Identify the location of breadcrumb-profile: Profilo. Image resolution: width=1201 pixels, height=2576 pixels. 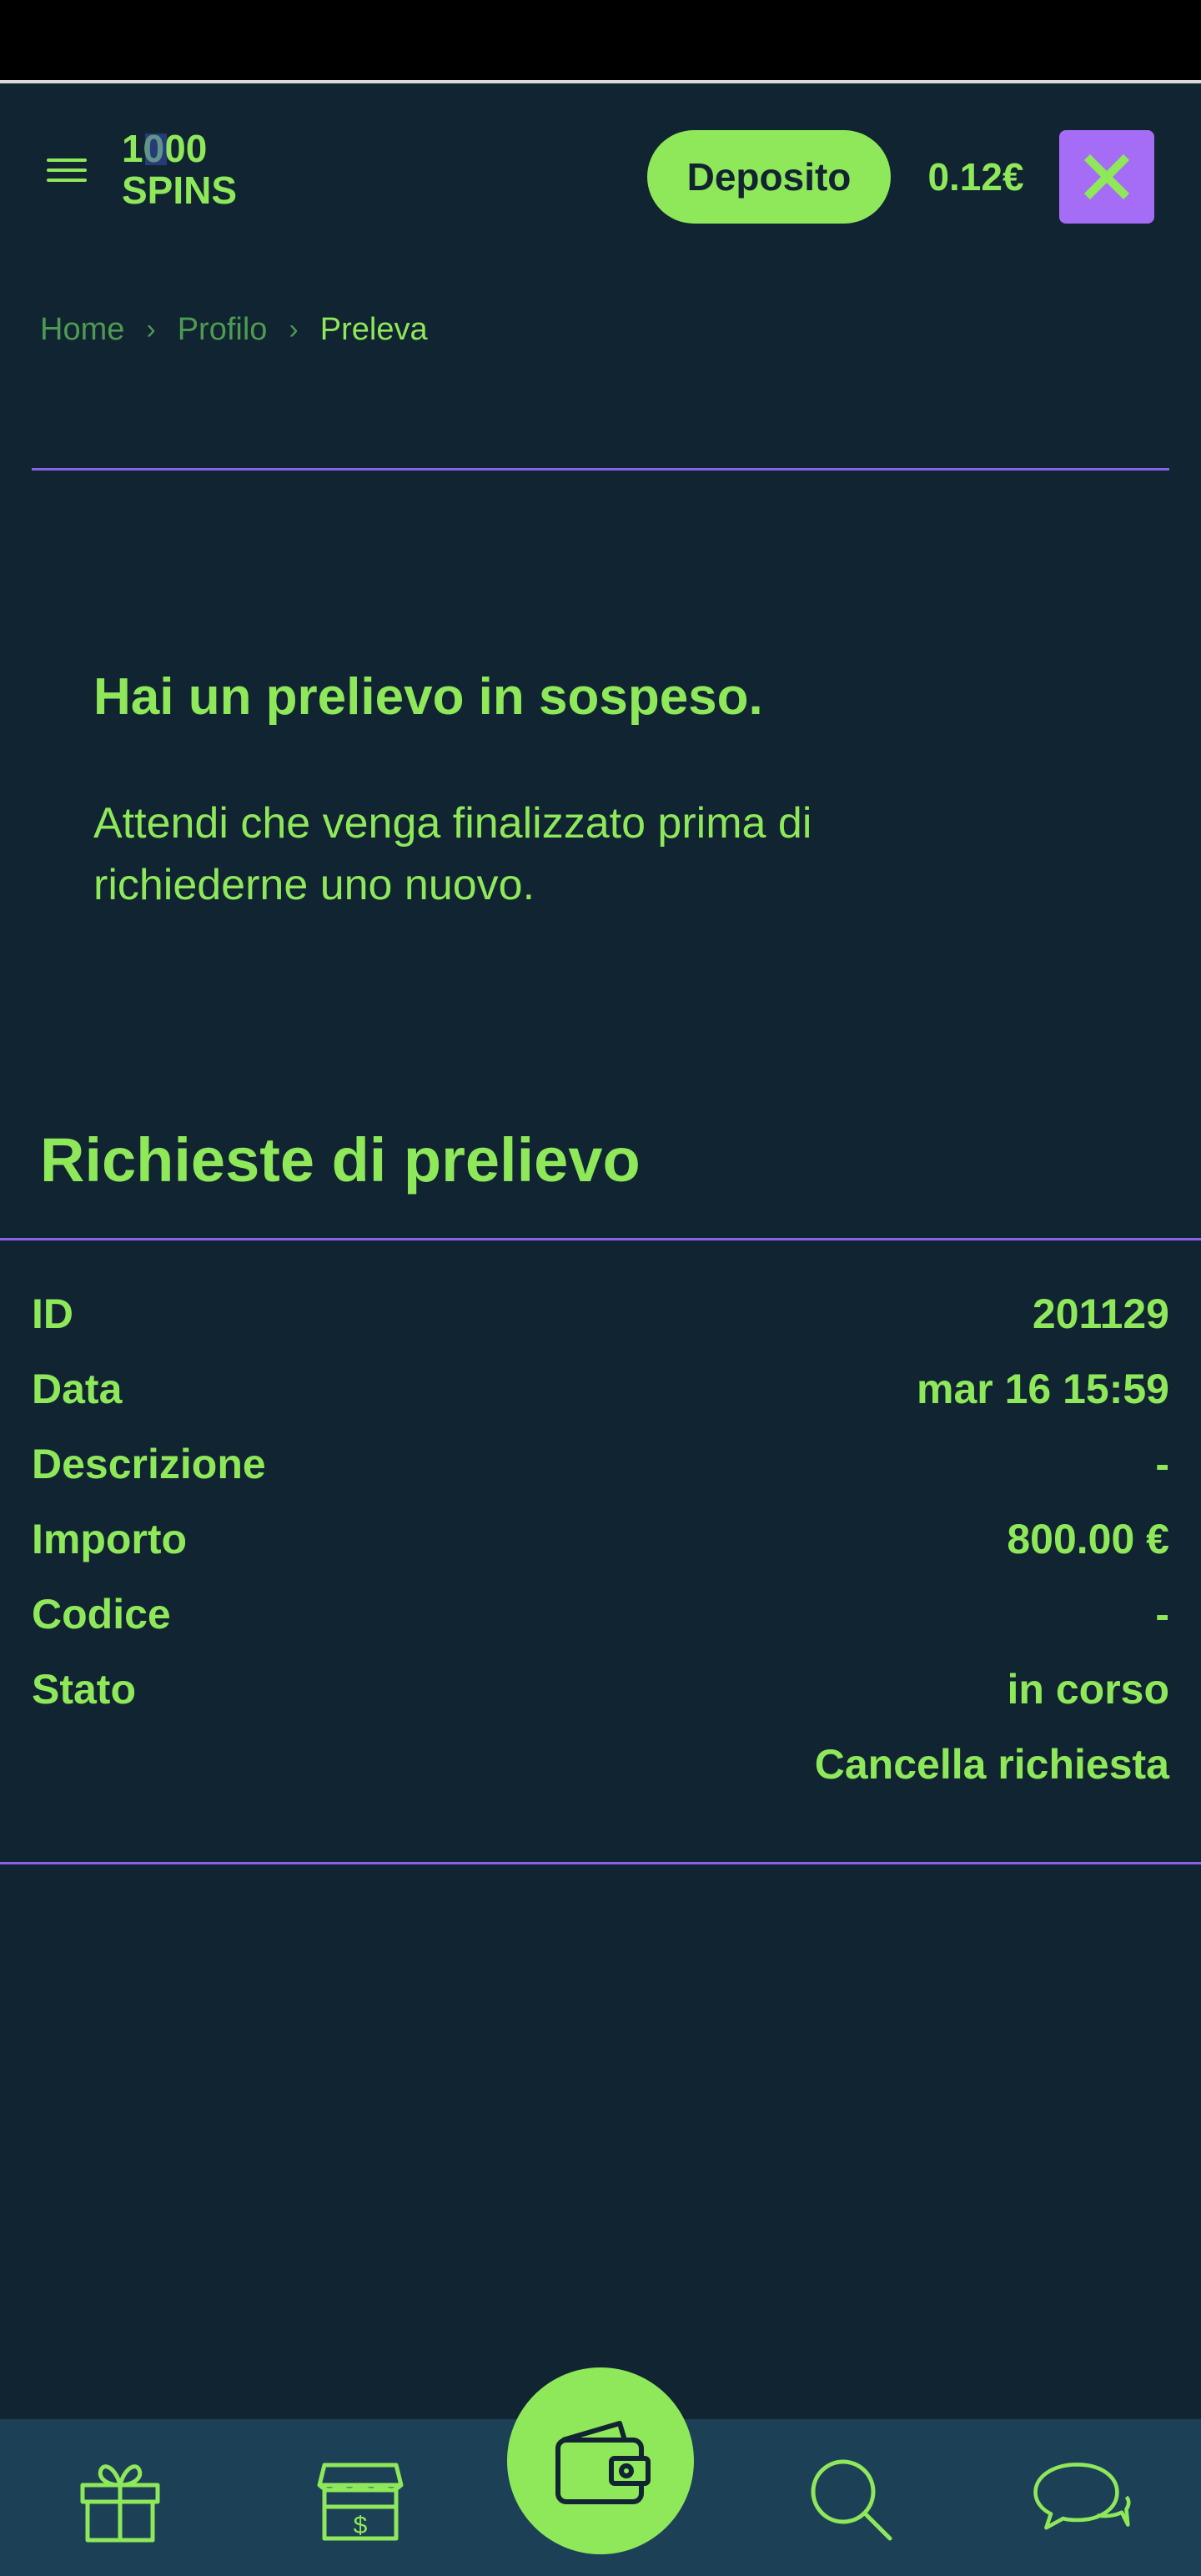
(223, 330).